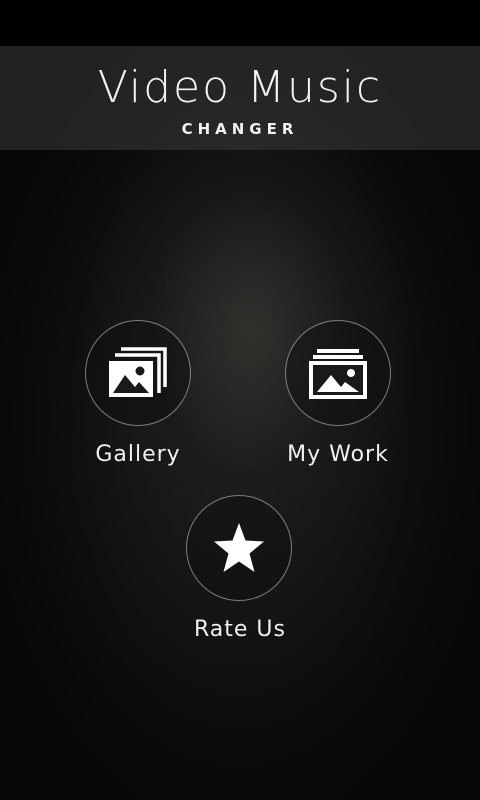  What do you see at coordinates (138, 455) in the screenshot?
I see `gallery-label: Gallery` at bounding box center [138, 455].